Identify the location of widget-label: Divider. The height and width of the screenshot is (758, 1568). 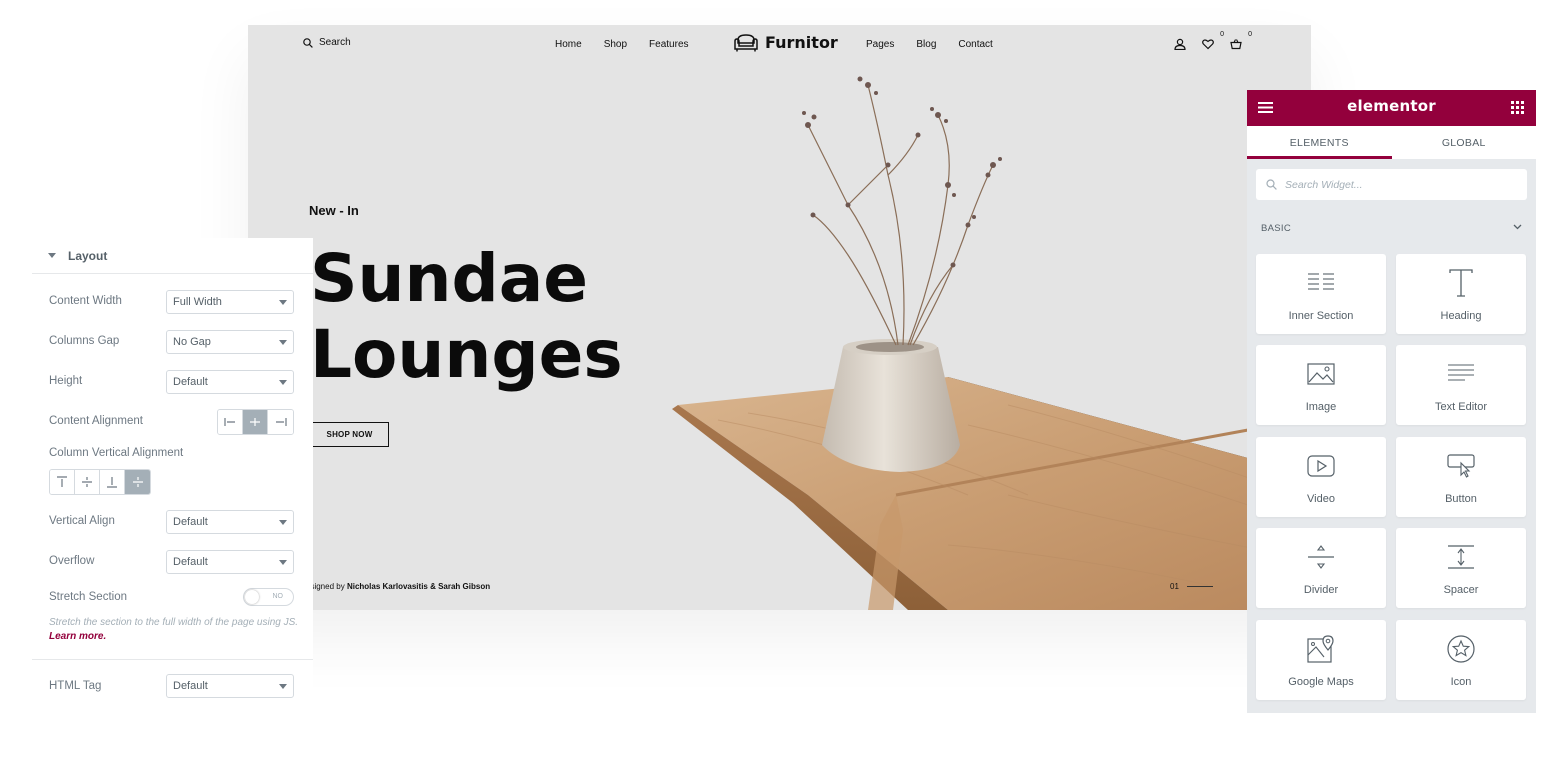
(1321, 590).